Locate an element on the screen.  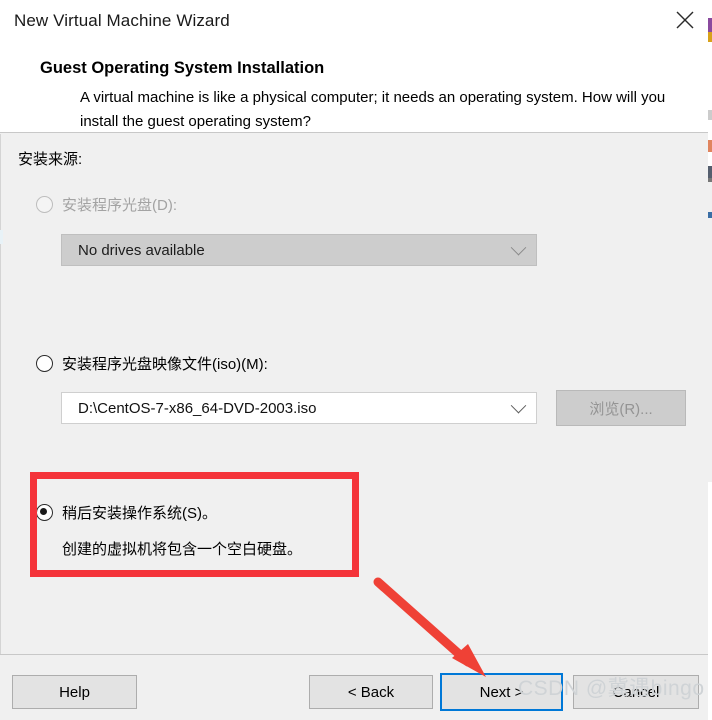
cancel-button: Cancel is located at coordinates (636, 692).